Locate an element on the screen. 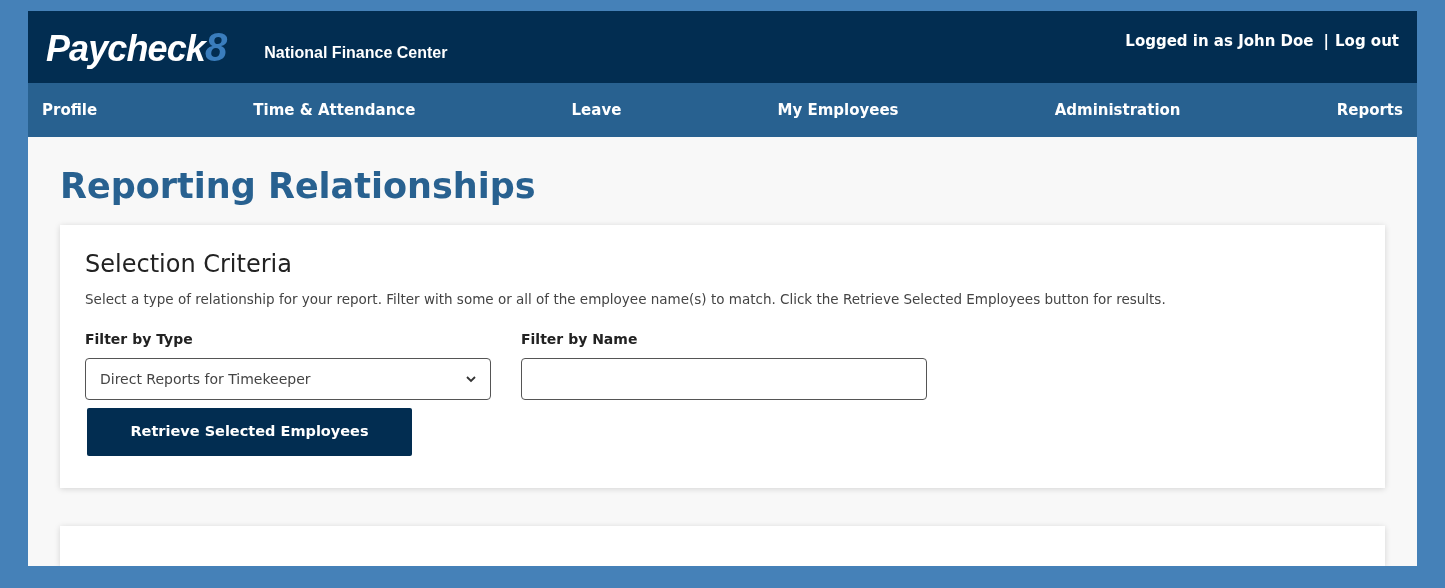 Image resolution: width=1445 pixels, height=588 pixels. nav-link: My Employees is located at coordinates (838, 110).